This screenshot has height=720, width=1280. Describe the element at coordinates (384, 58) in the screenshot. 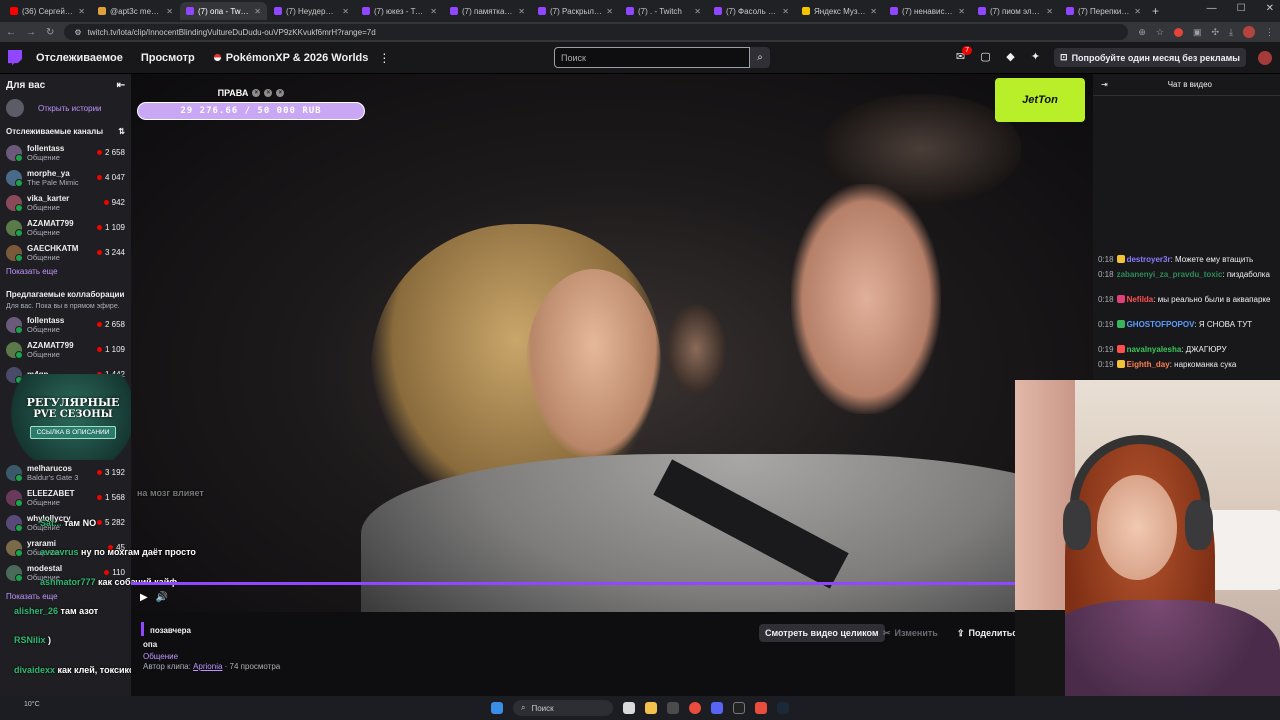

I see `nav-more-icon: ⋮` at that location.